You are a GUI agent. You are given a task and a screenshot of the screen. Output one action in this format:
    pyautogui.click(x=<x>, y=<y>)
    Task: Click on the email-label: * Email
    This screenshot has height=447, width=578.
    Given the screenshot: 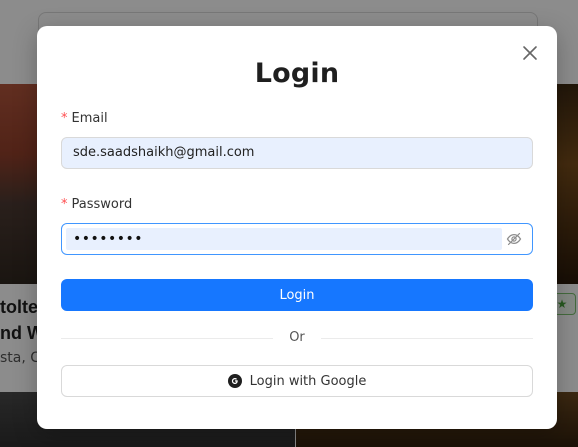 What is the action you would take?
    pyautogui.click(x=84, y=118)
    